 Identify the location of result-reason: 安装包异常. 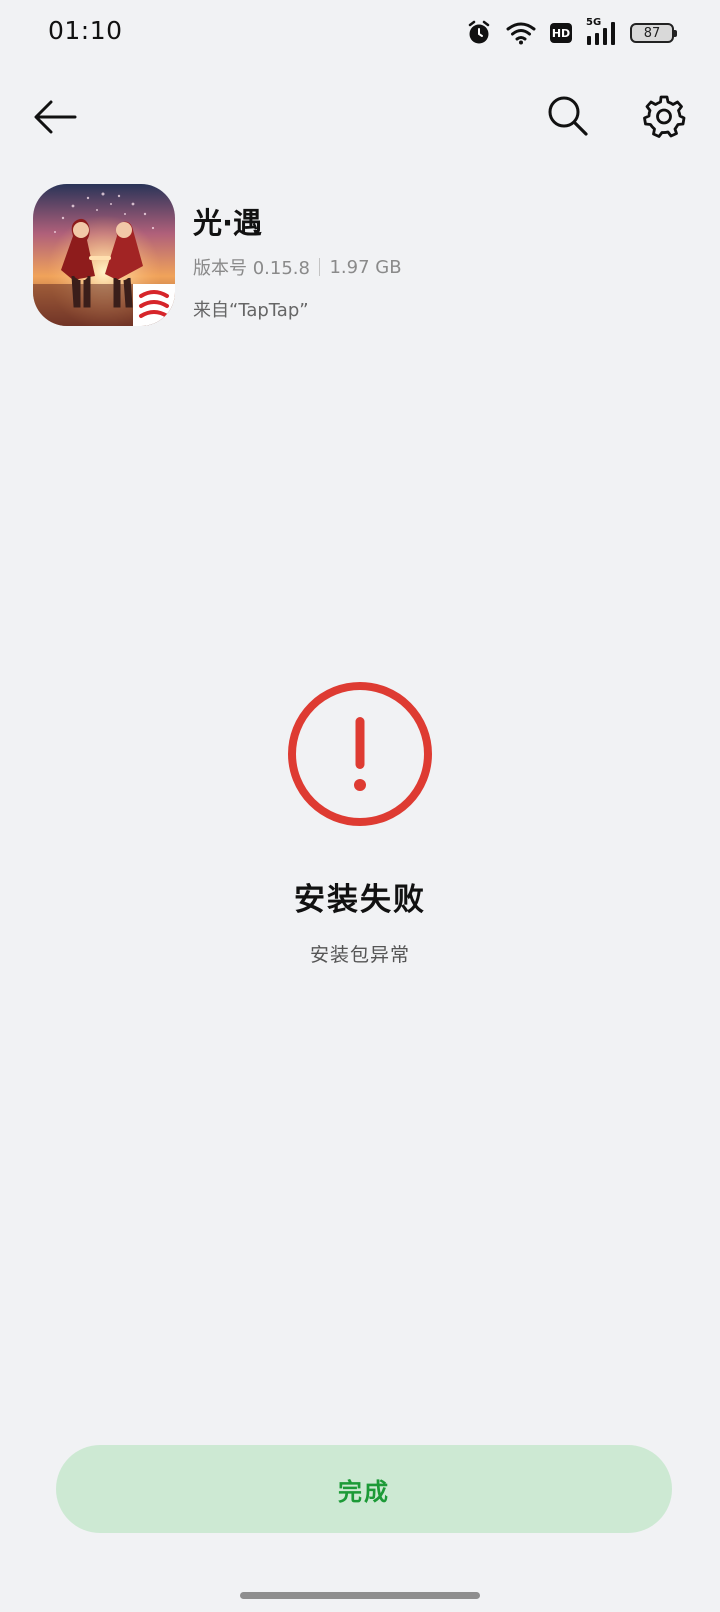
(359, 955).